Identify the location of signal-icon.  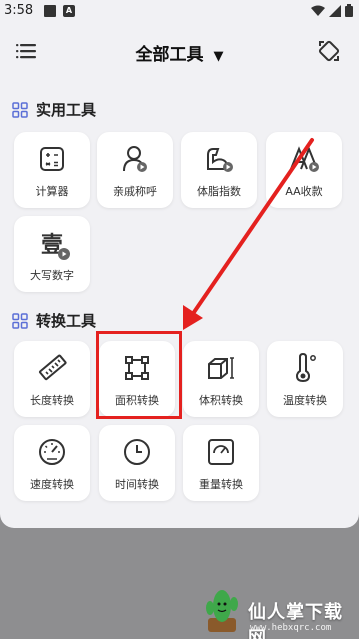
(335, 10).